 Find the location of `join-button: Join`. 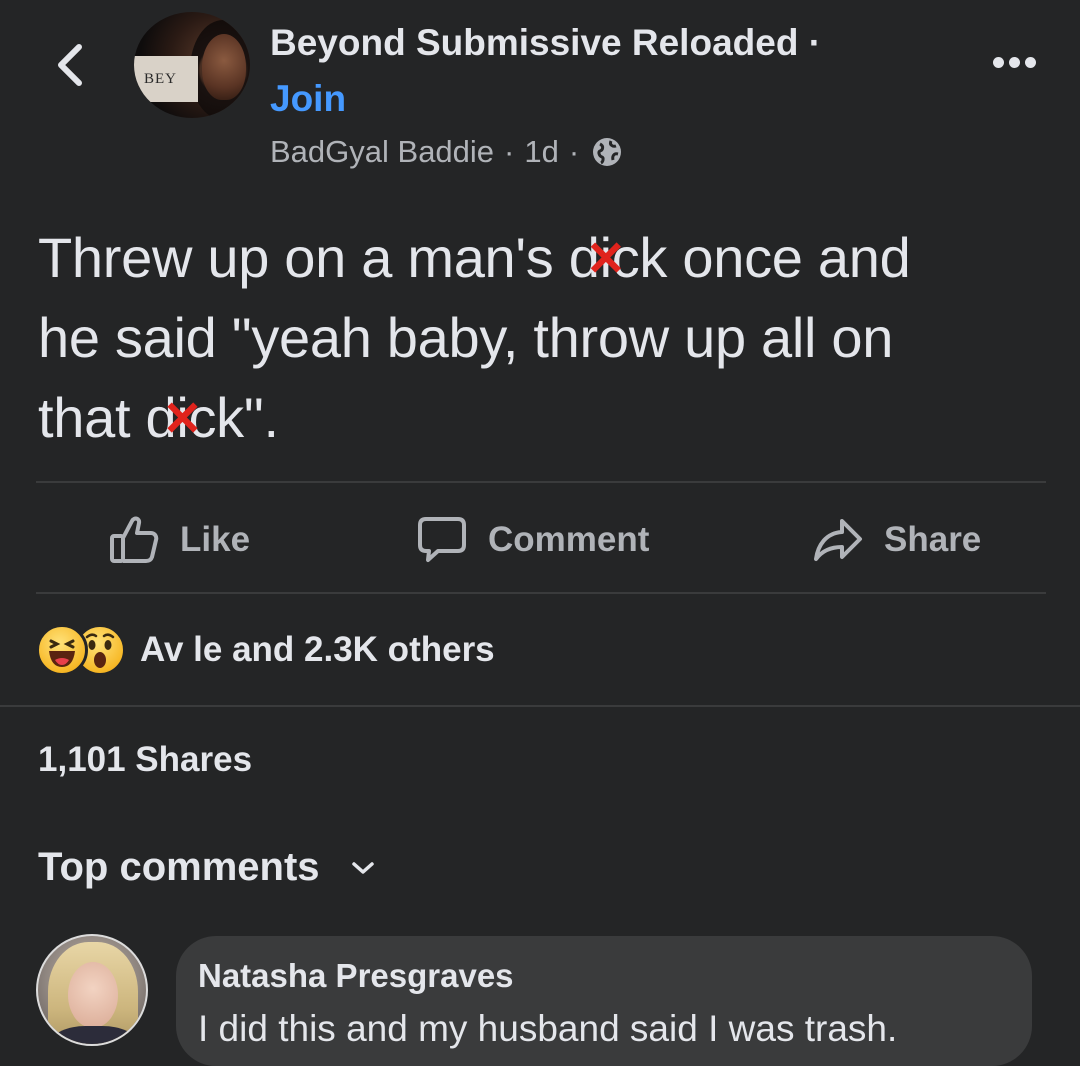

join-button: Join is located at coordinates (308, 99).